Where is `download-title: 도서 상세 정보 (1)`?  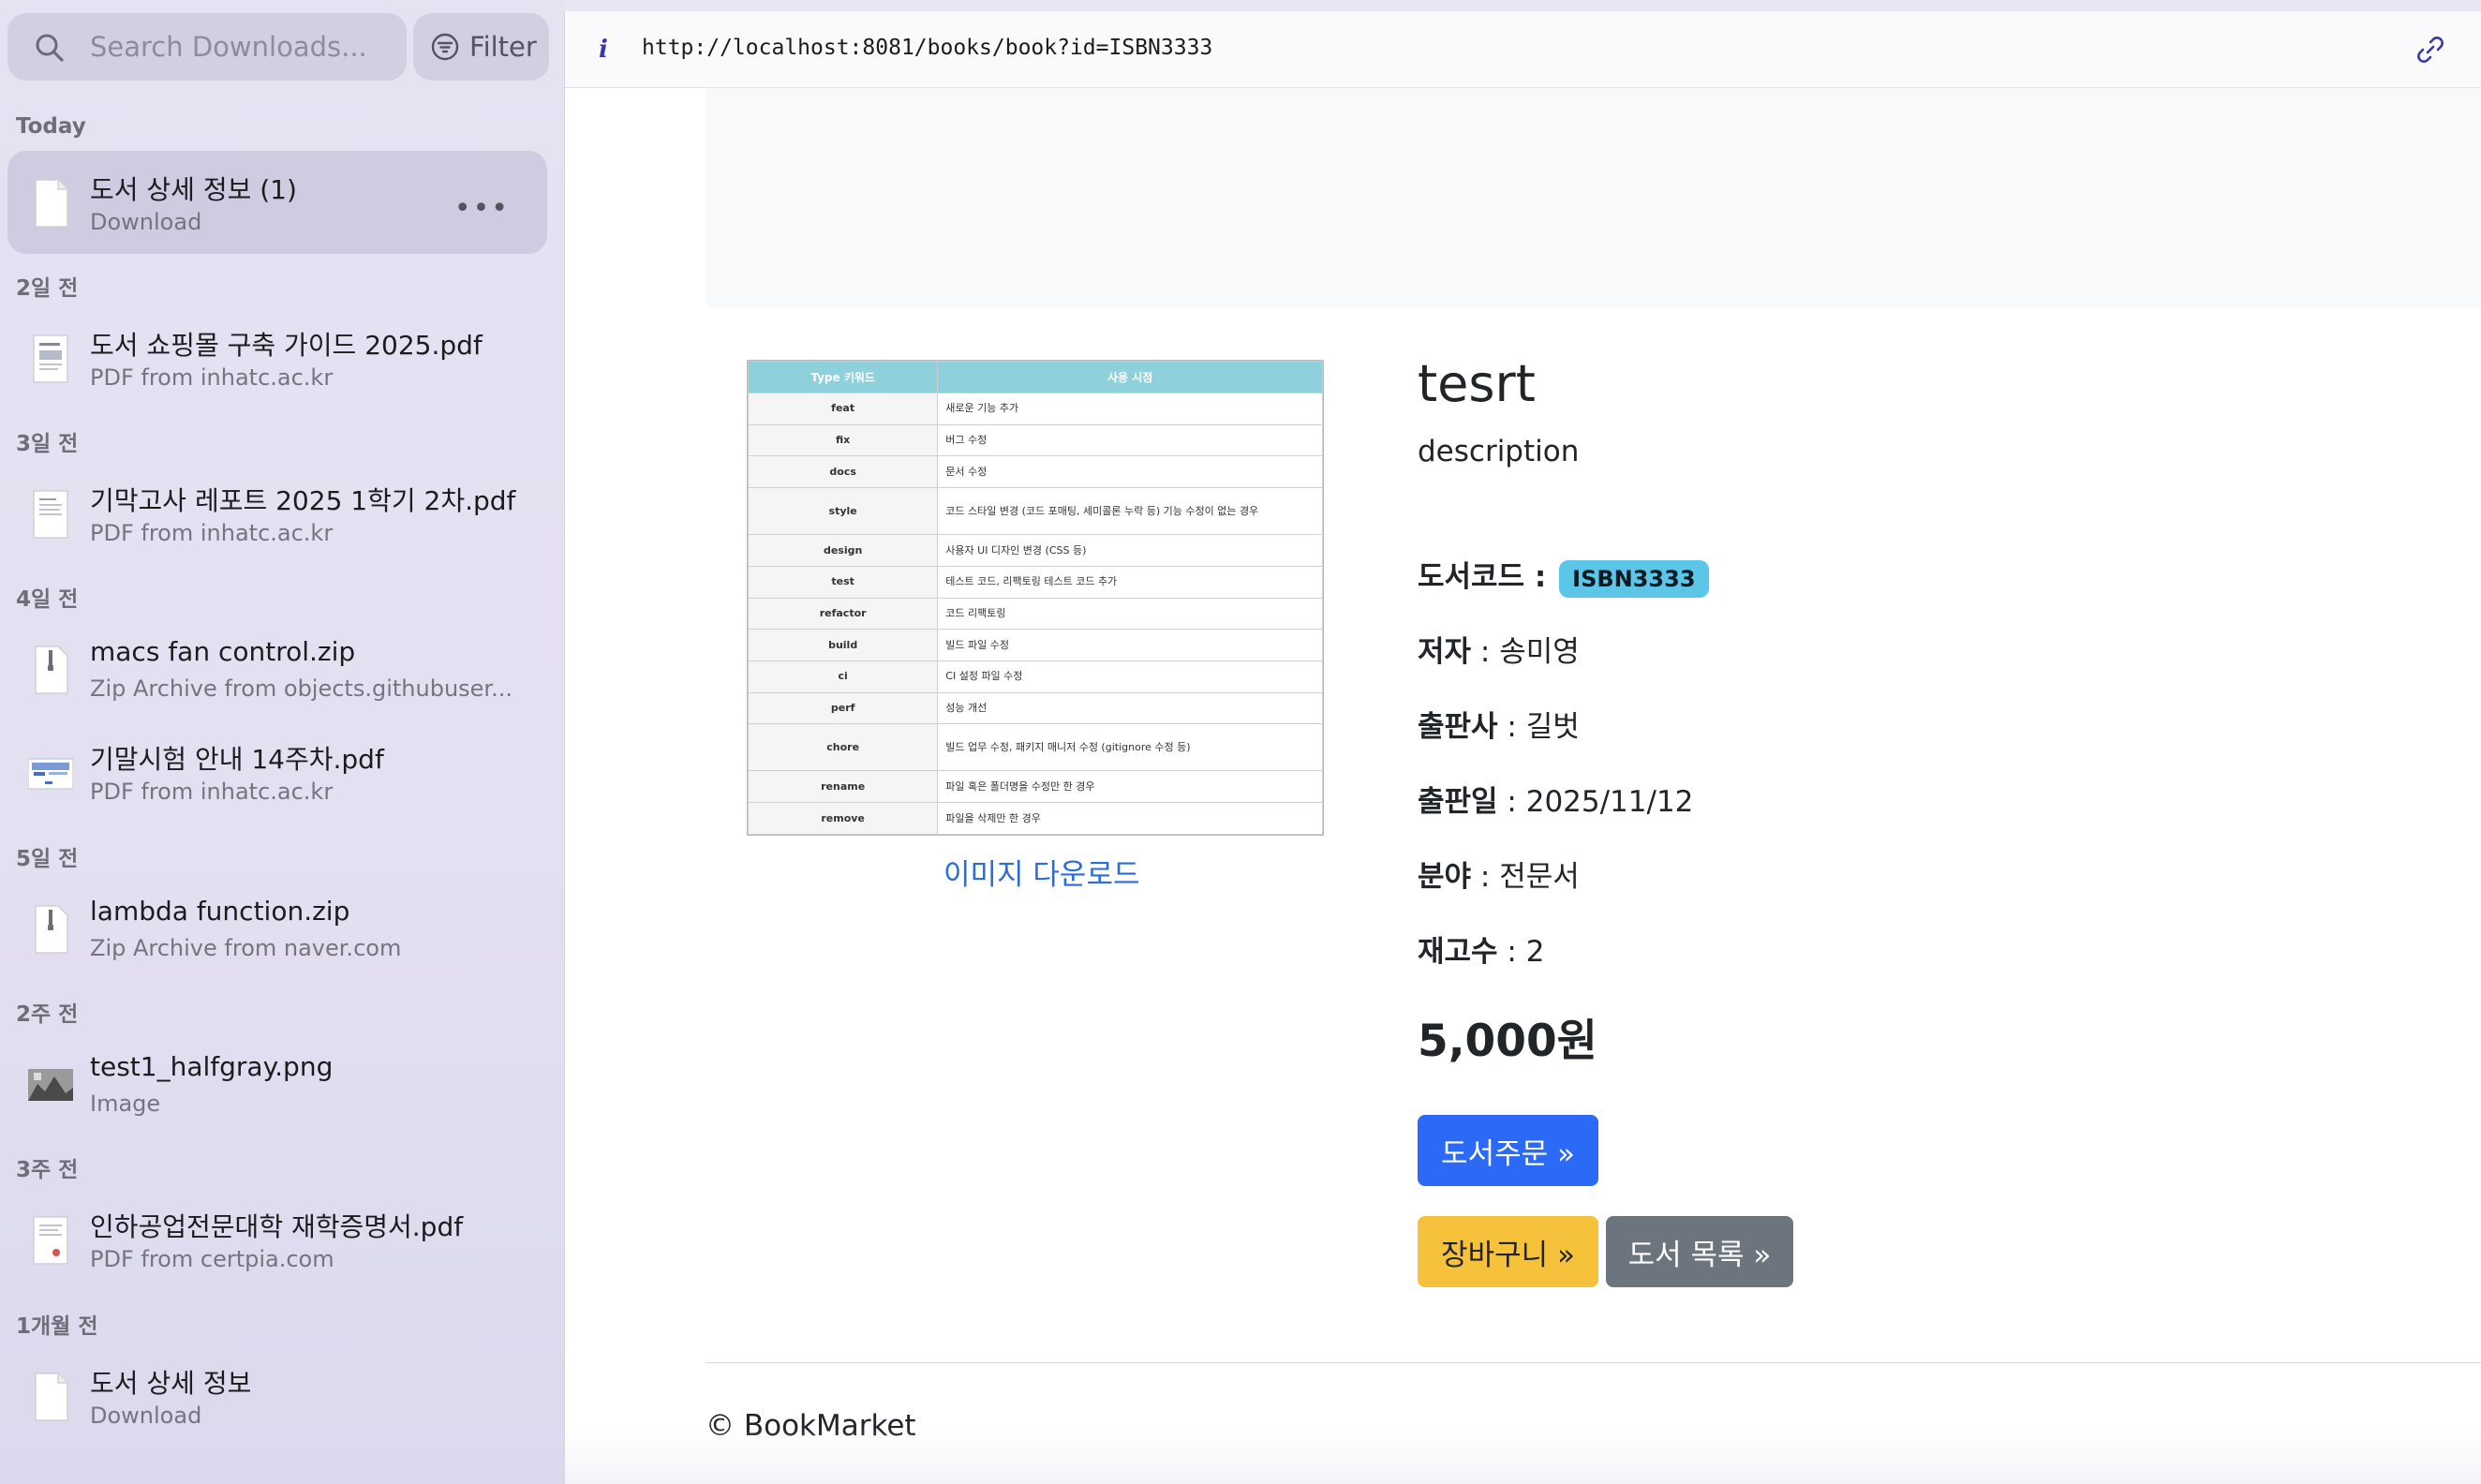 download-title: 도서 상세 정보 (1) is located at coordinates (193, 189).